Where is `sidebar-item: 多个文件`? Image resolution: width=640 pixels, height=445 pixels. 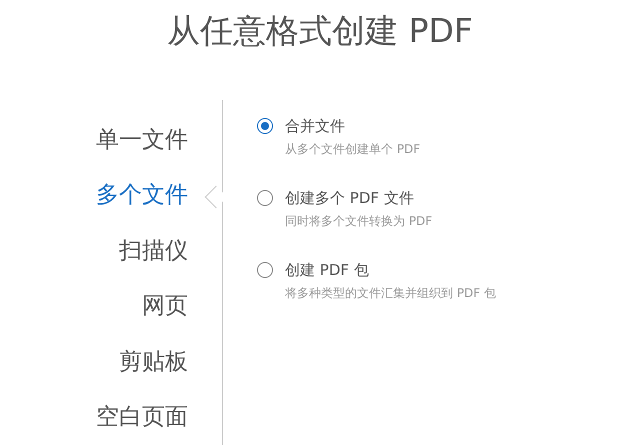 sidebar-item: 多个文件 is located at coordinates (142, 195).